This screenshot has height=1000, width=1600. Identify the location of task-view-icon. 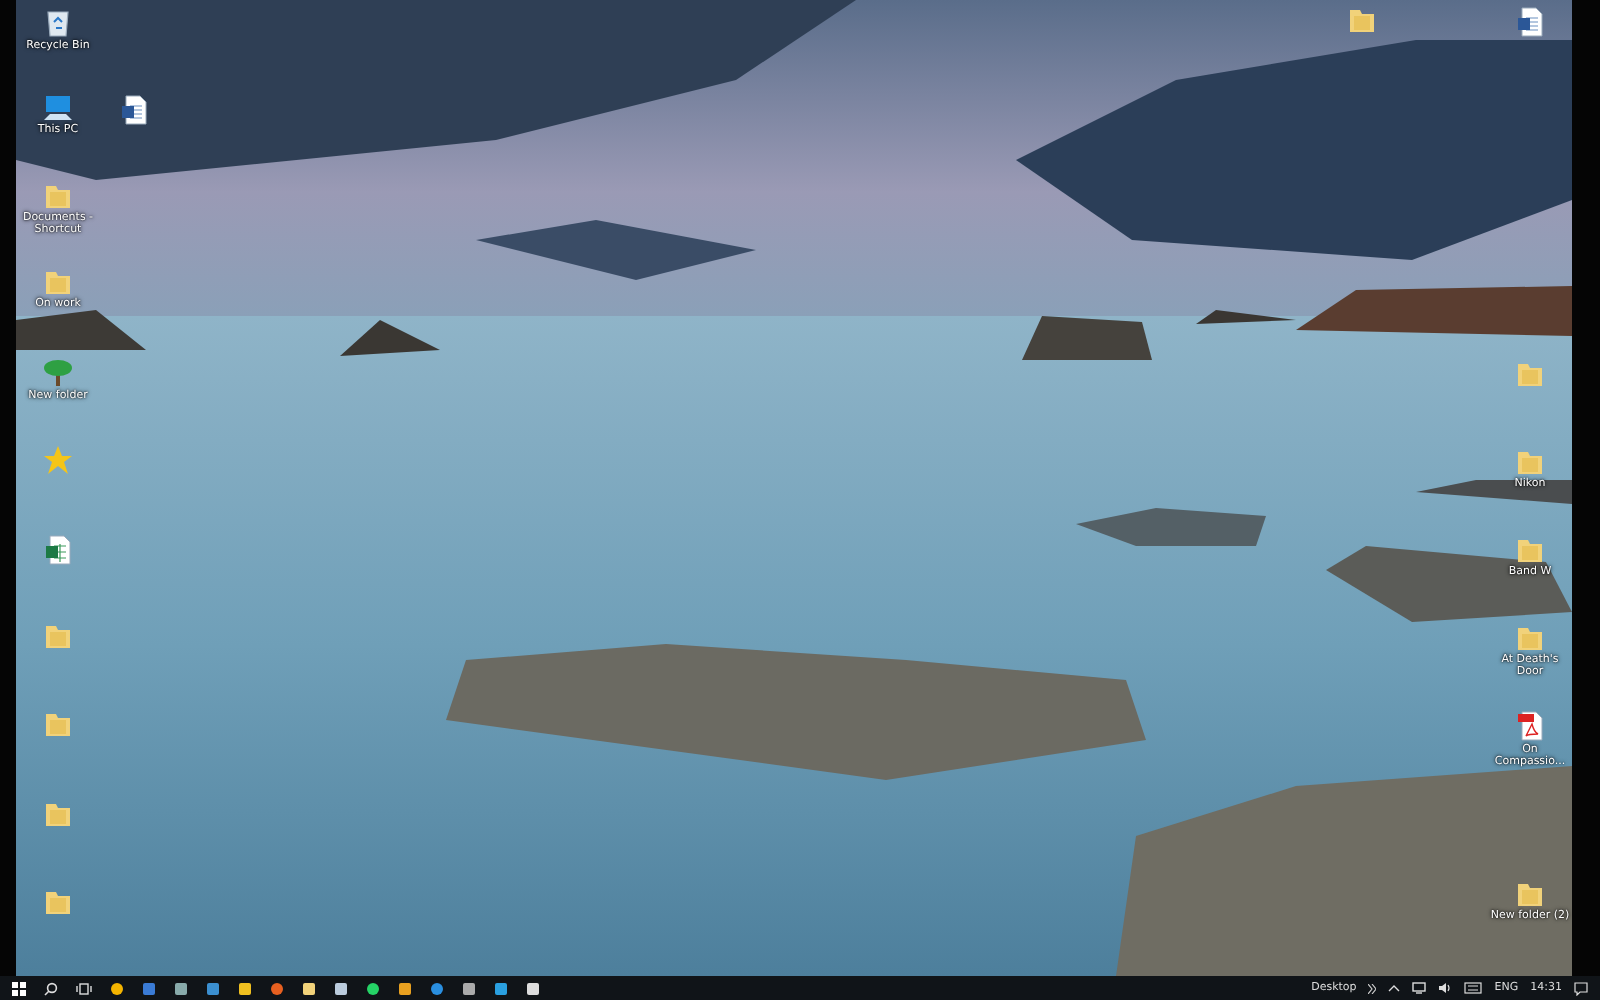
(84, 988).